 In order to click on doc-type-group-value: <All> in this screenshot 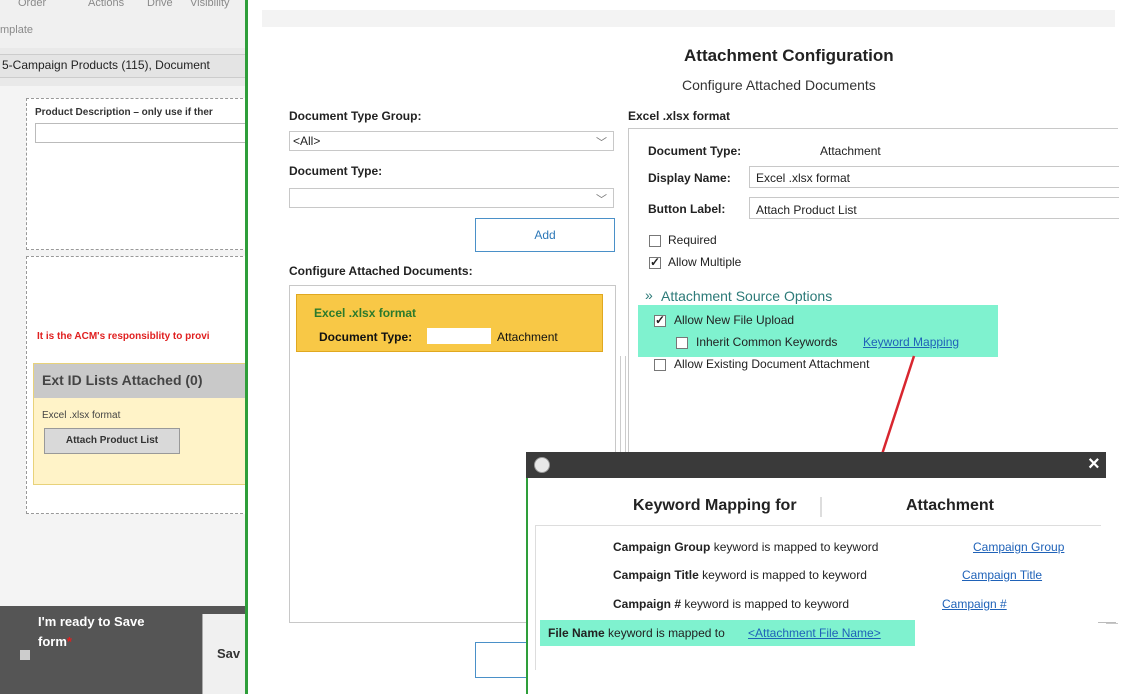, I will do `click(307, 141)`.